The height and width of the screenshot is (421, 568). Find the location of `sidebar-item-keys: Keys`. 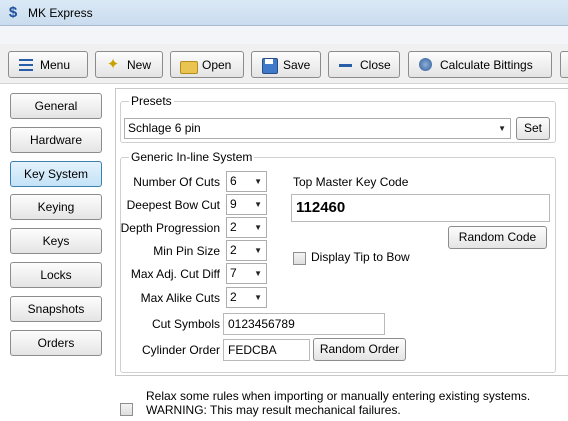

sidebar-item-keys: Keys is located at coordinates (56, 241).